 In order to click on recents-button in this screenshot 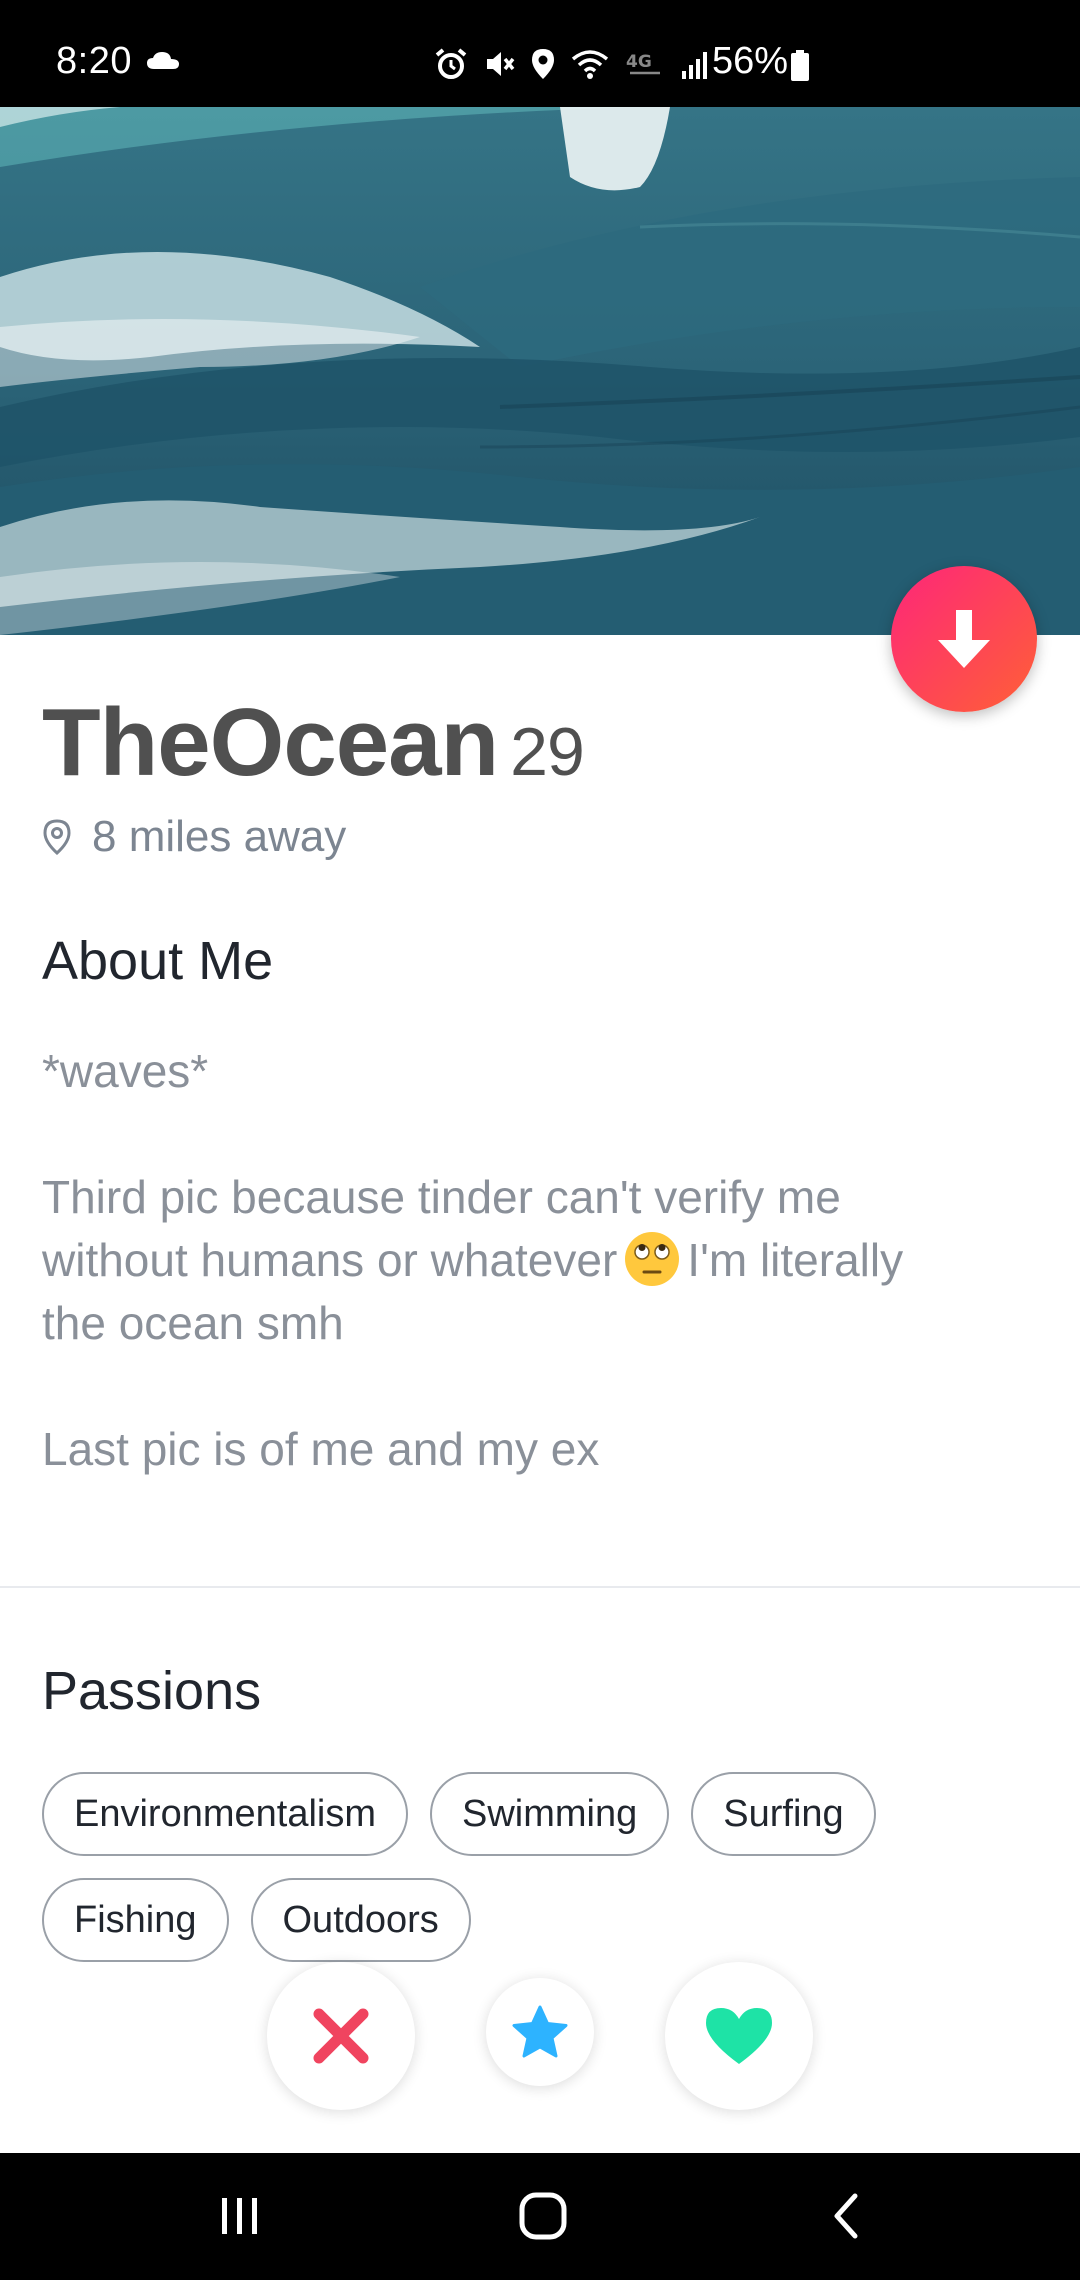, I will do `click(240, 2216)`.